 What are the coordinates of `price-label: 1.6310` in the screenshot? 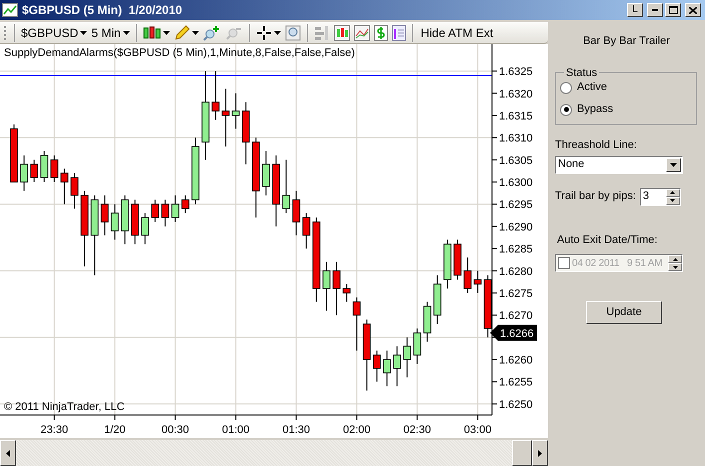 It's located at (516, 138).